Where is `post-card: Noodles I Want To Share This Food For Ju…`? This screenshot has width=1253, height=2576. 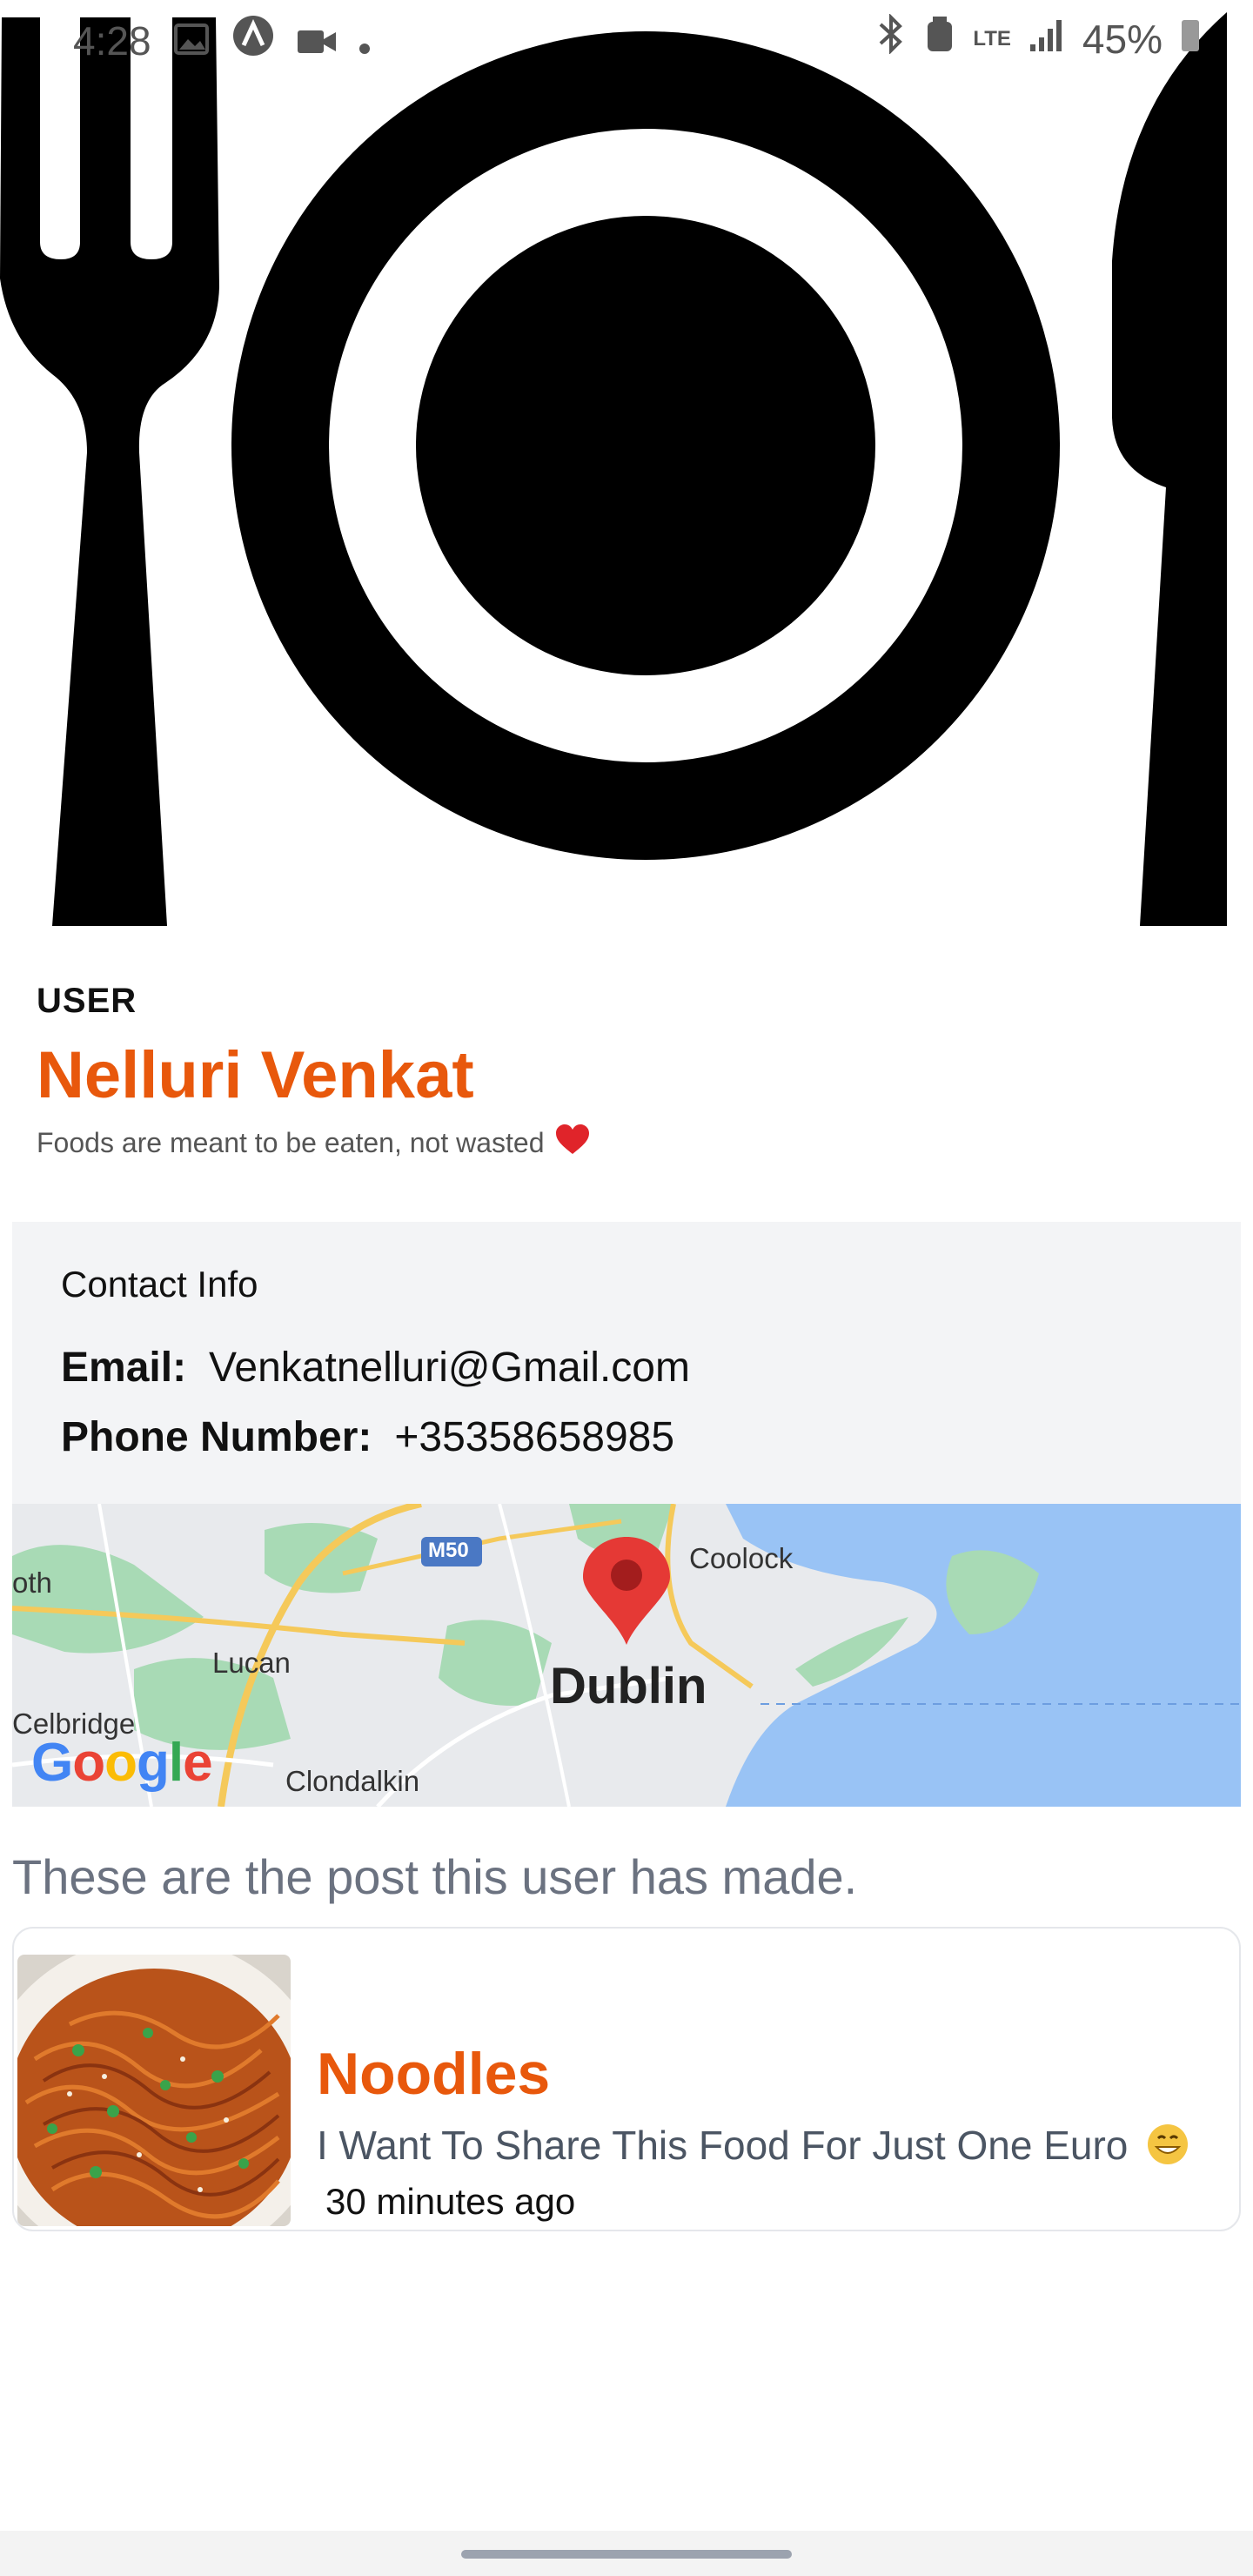 post-card: Noodles I Want To Share This Food For Ju… is located at coordinates (626, 2079).